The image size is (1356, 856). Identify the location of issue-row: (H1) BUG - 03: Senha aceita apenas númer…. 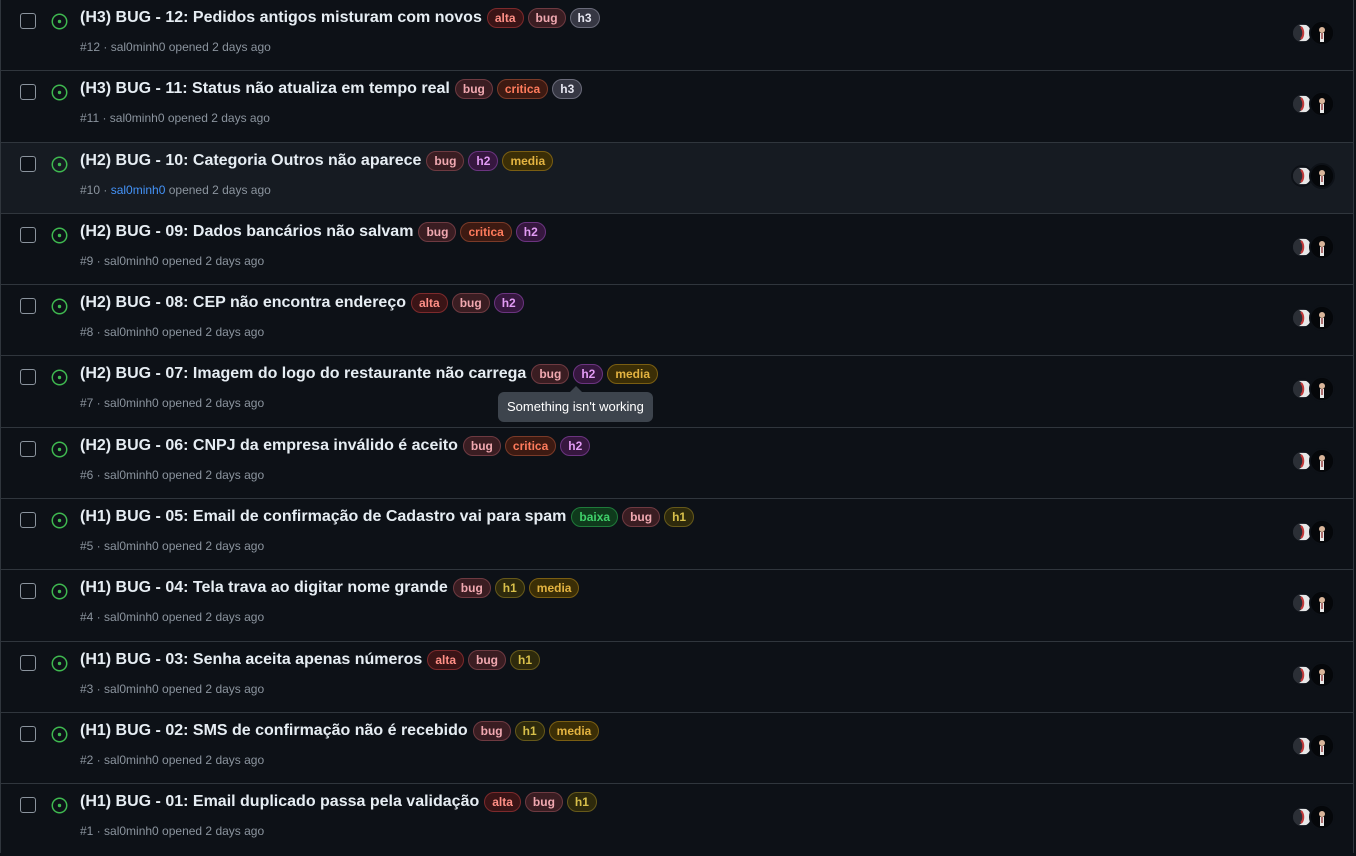
(677, 677).